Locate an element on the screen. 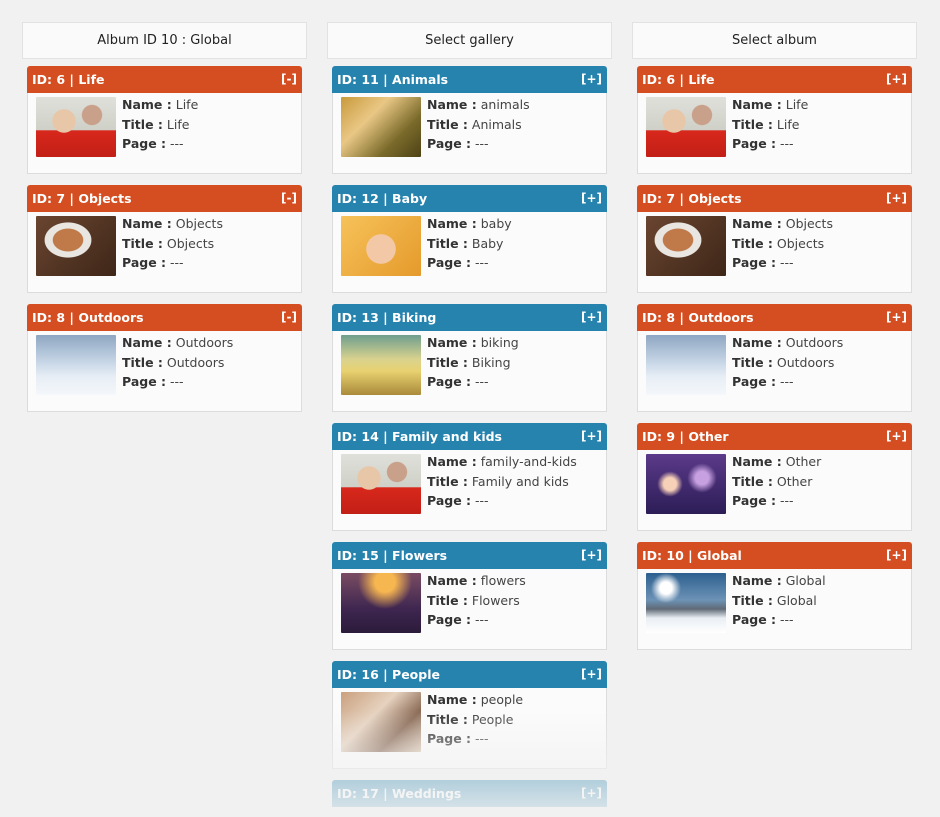 This screenshot has height=817, width=940. album-item-title: ID: 8 | Outdoors is located at coordinates (88, 317).